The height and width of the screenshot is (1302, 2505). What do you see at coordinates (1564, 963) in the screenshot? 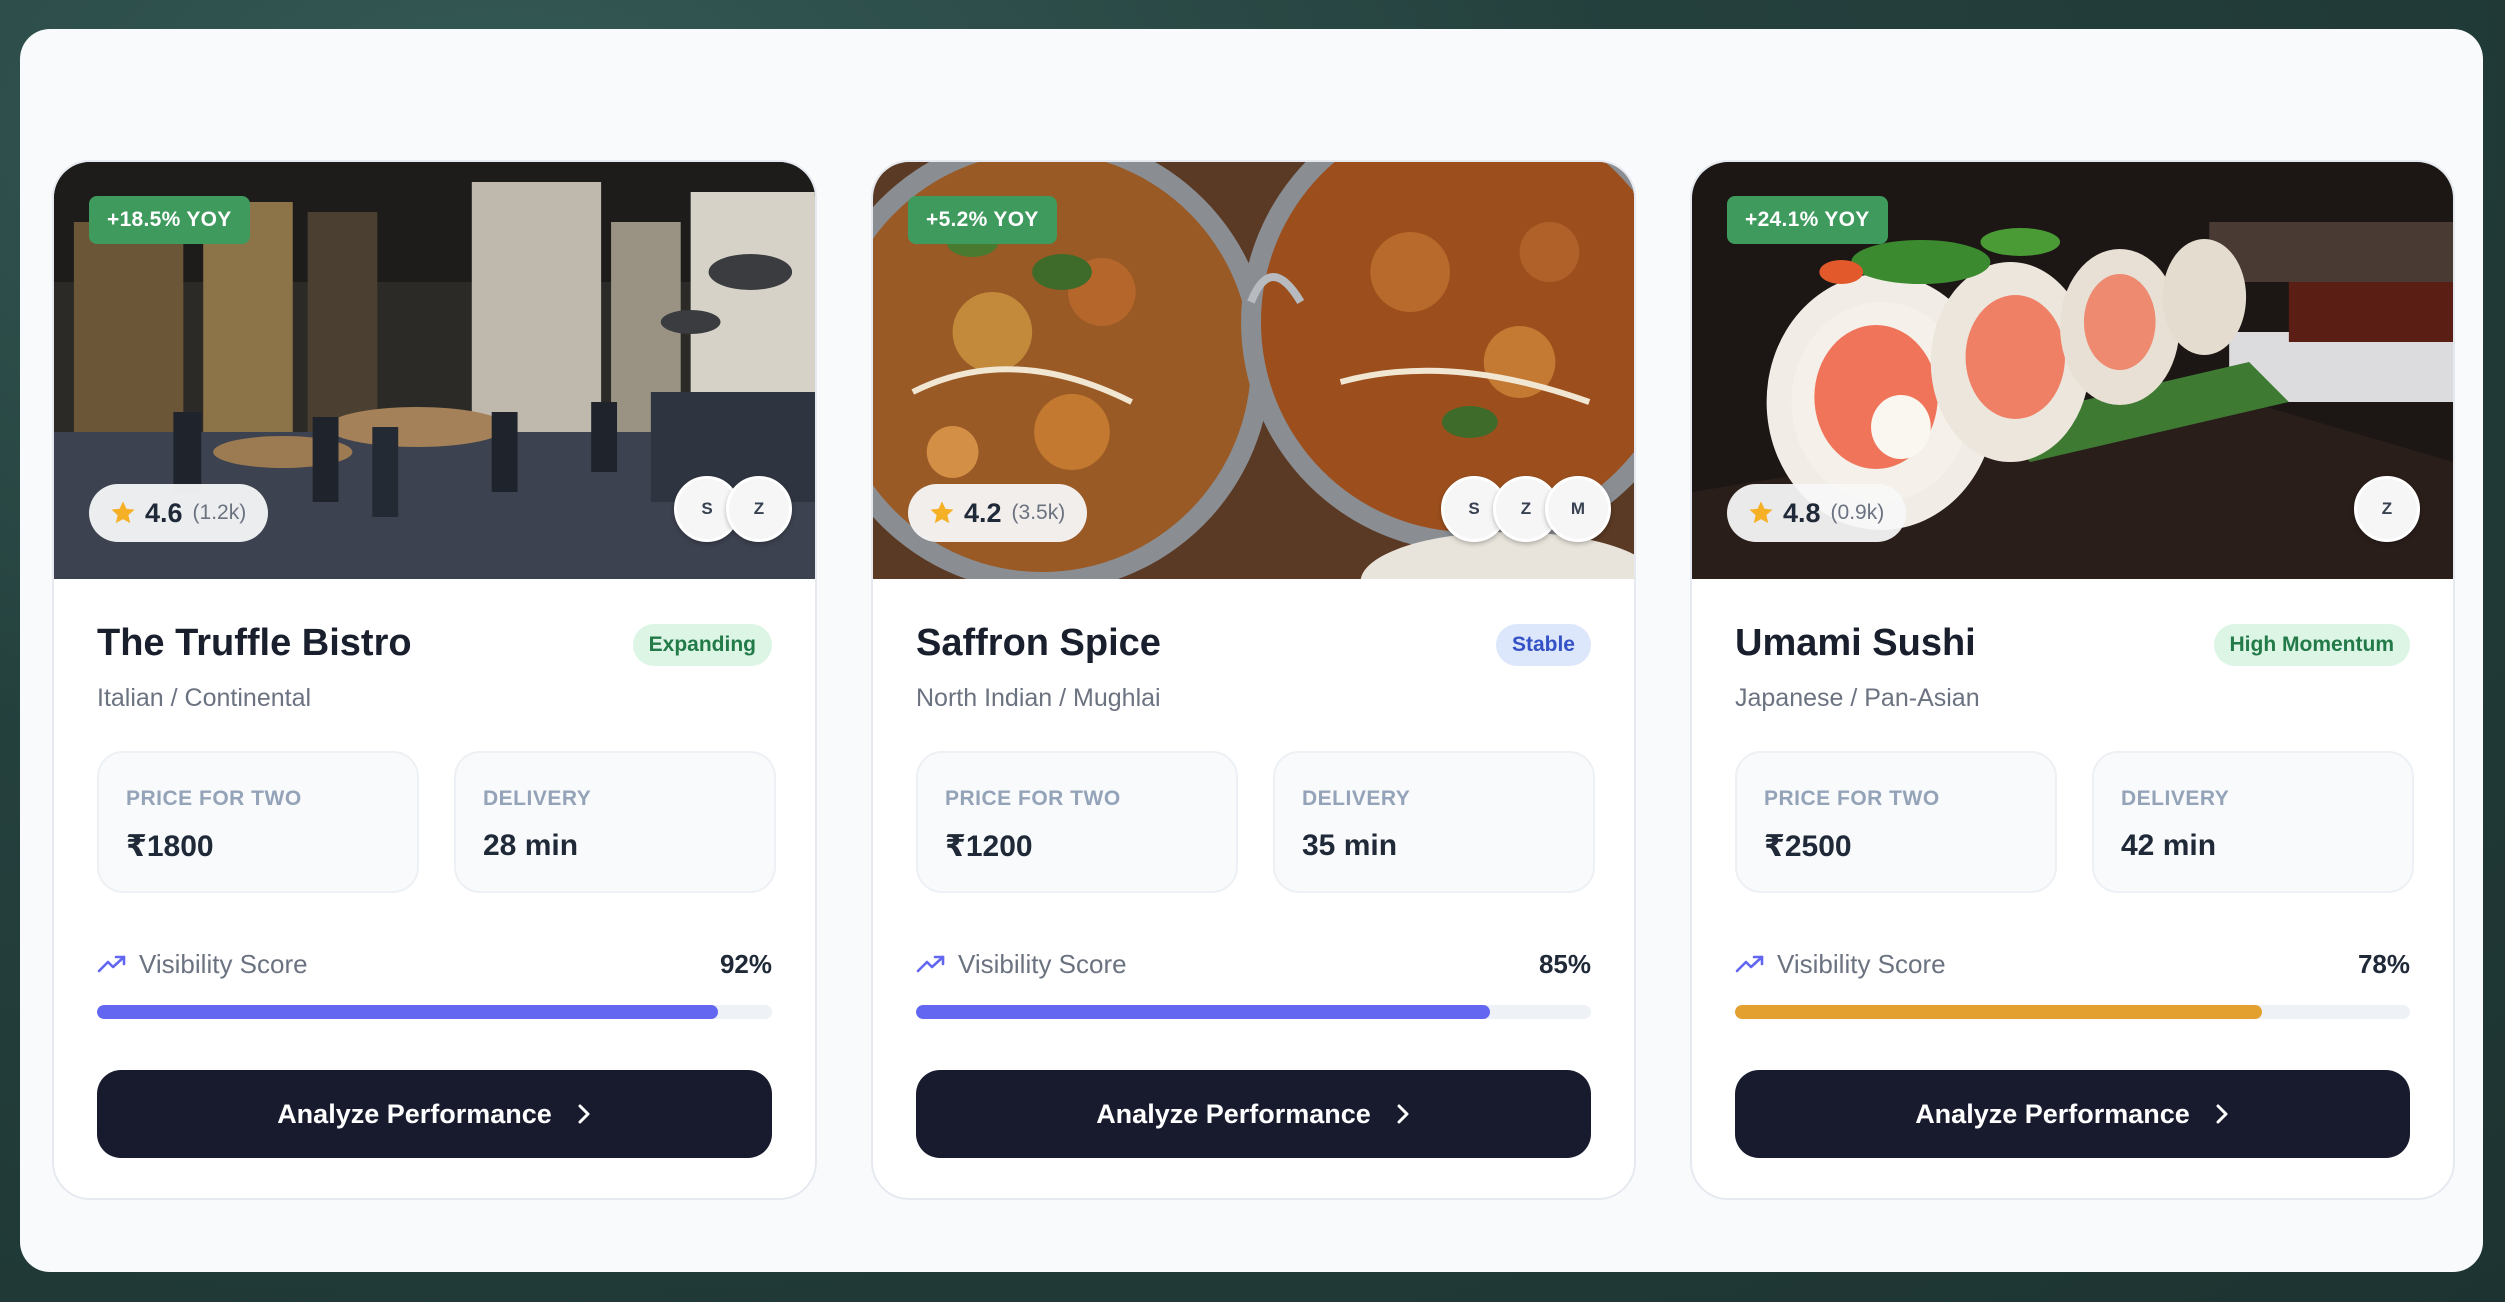
I see `visibility-percent: 85%` at bounding box center [1564, 963].